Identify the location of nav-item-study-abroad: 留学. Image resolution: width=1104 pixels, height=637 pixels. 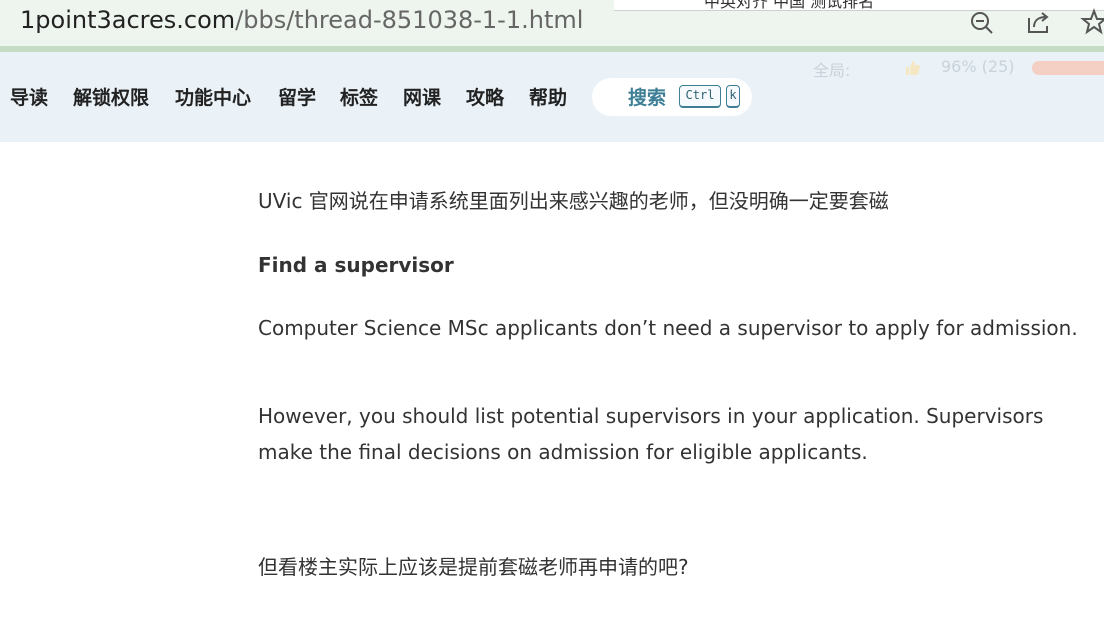
(297, 98).